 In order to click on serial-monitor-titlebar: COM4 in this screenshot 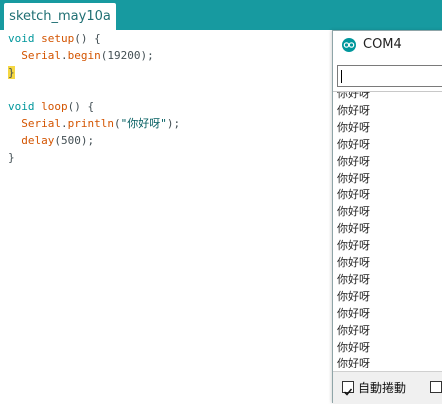, I will do `click(387, 45)`.